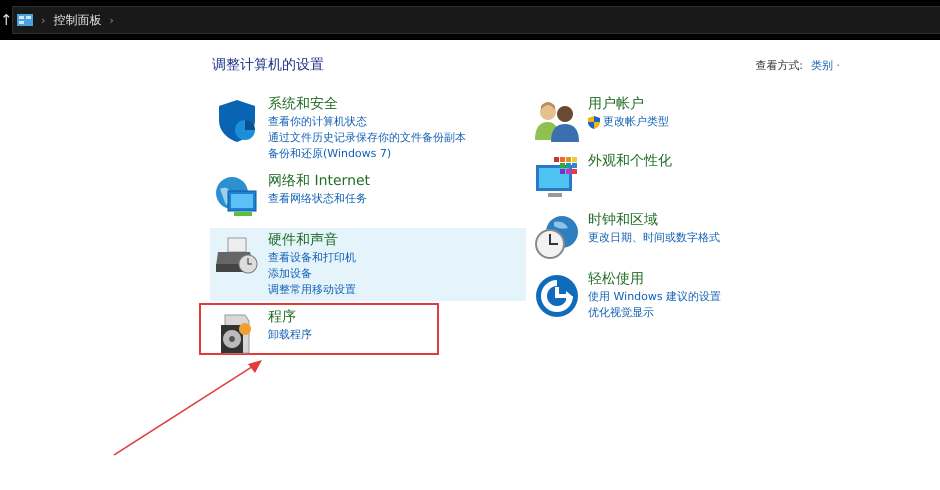  What do you see at coordinates (317, 122) in the screenshot?
I see `task-link: 查看你的计算机状态` at bounding box center [317, 122].